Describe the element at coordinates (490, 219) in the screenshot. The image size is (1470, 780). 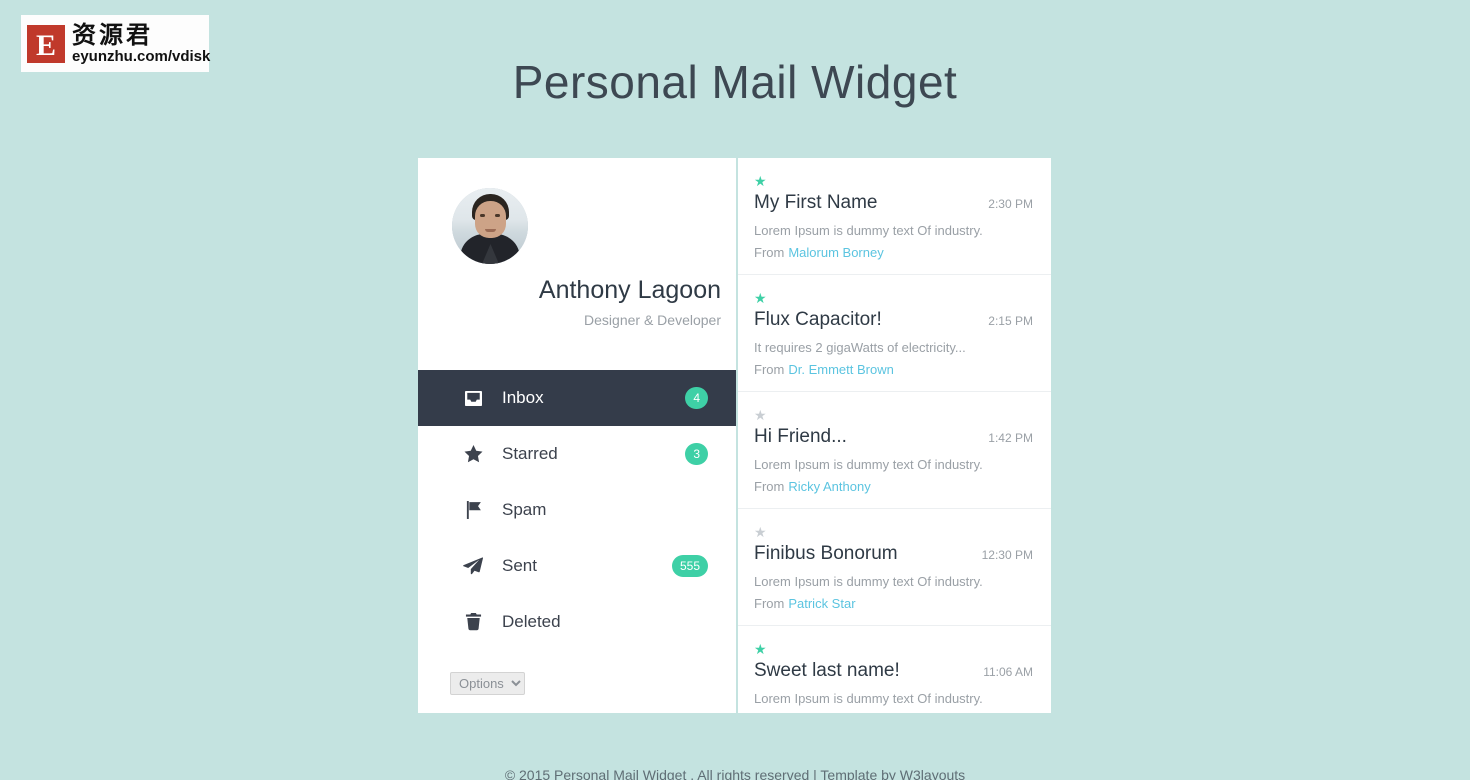
I see `avatar-face` at that location.